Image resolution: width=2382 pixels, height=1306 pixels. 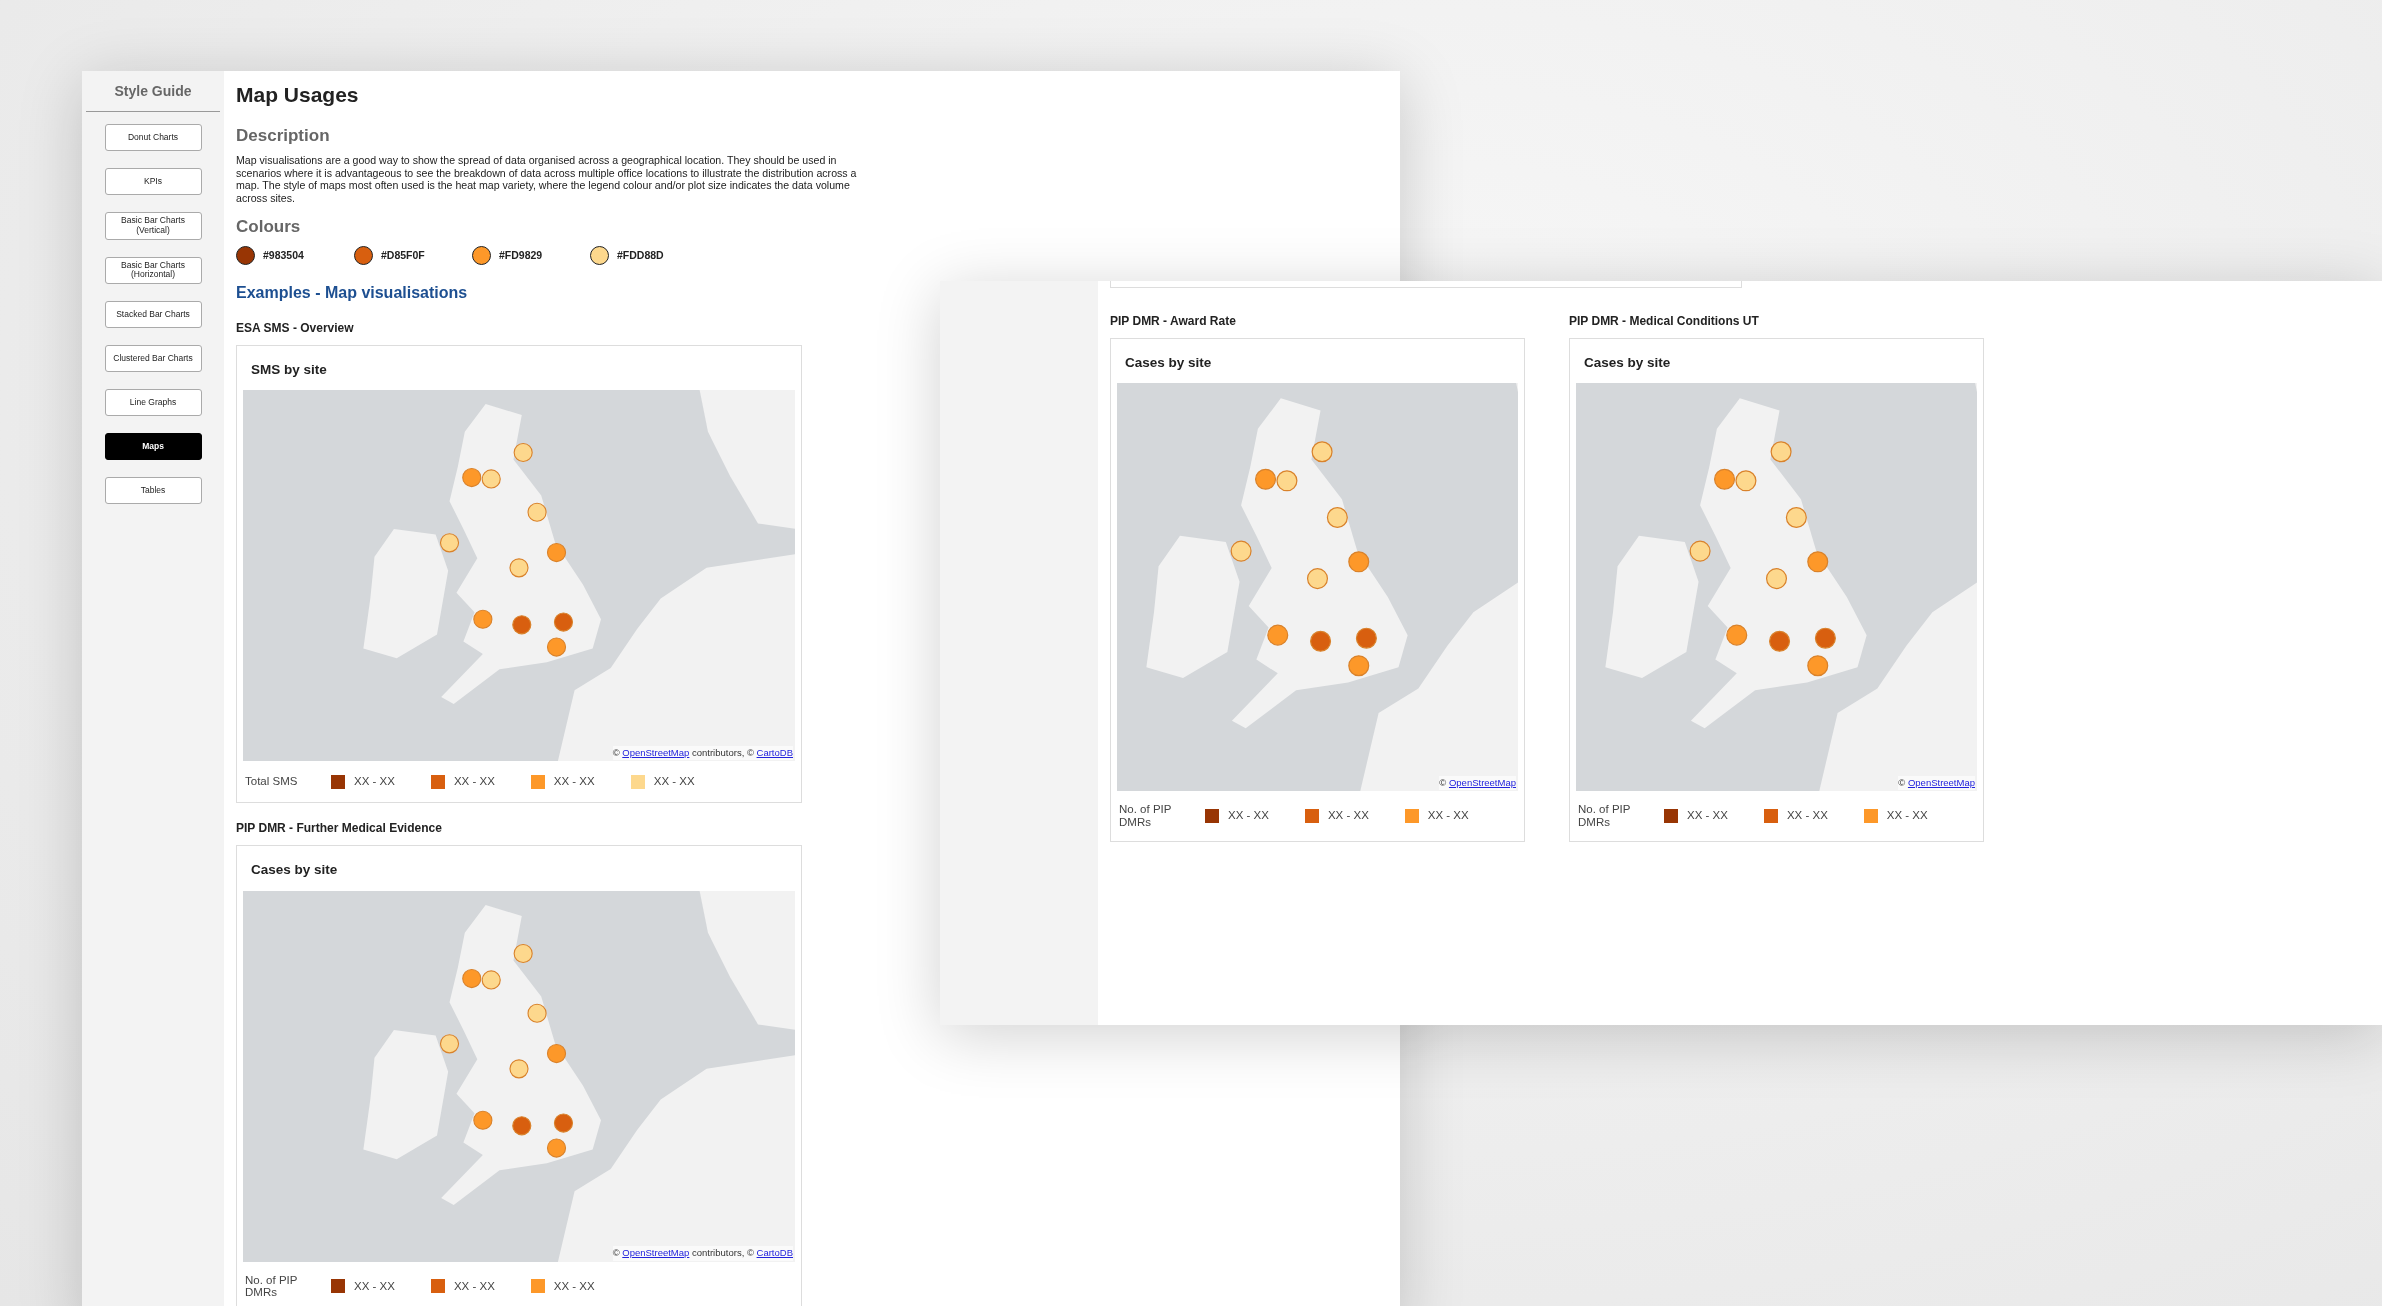 What do you see at coordinates (547, 179) in the screenshot?
I see `description-text: Map visualisations are a good way to show the spread of data organised across a geographical location. They should be used in scenarios where it is advantageous to see the breakdown of data across multiple office locations to illustrate the distribution across a map. The style of maps most often used is the heat map variety, where the legend colour and/or plot size indicates the data volume across sites.` at bounding box center [547, 179].